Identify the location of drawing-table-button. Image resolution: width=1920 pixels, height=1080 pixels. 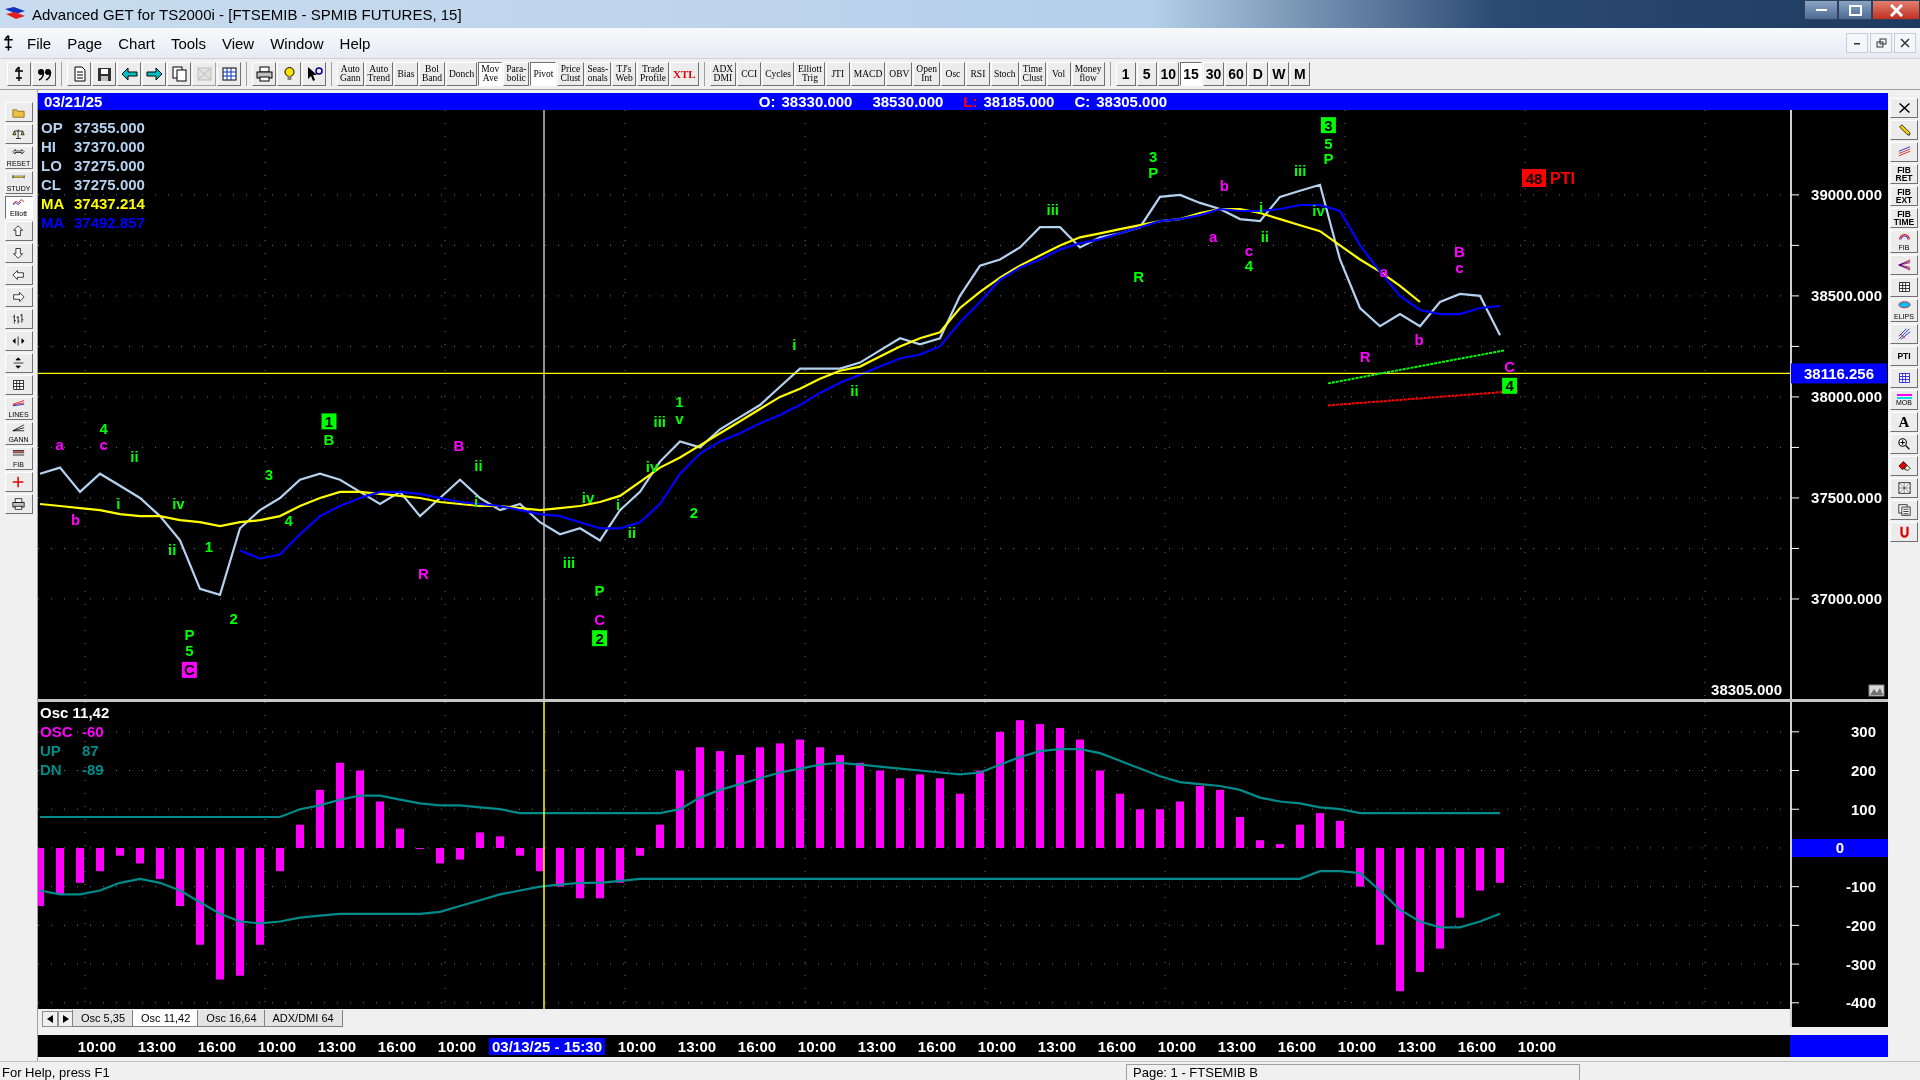
(1904, 378).